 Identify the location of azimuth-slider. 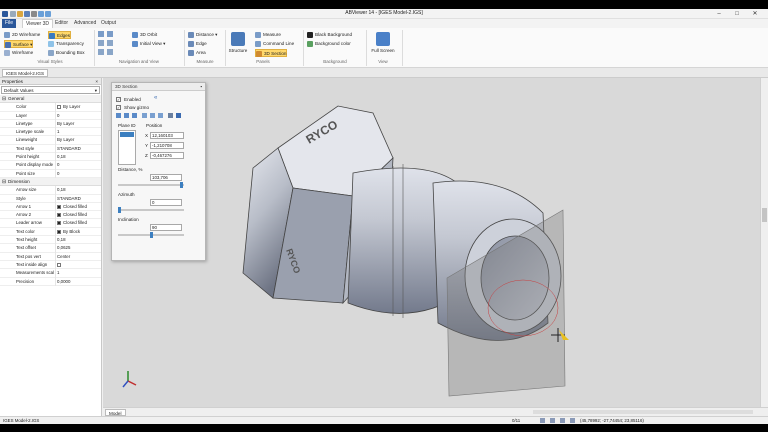
(151, 210).